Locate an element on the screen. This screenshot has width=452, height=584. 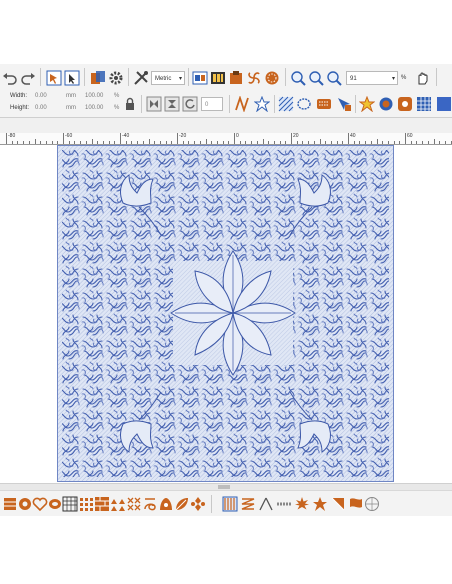
mirror-vertical-icon is located at coordinates (172, 104).